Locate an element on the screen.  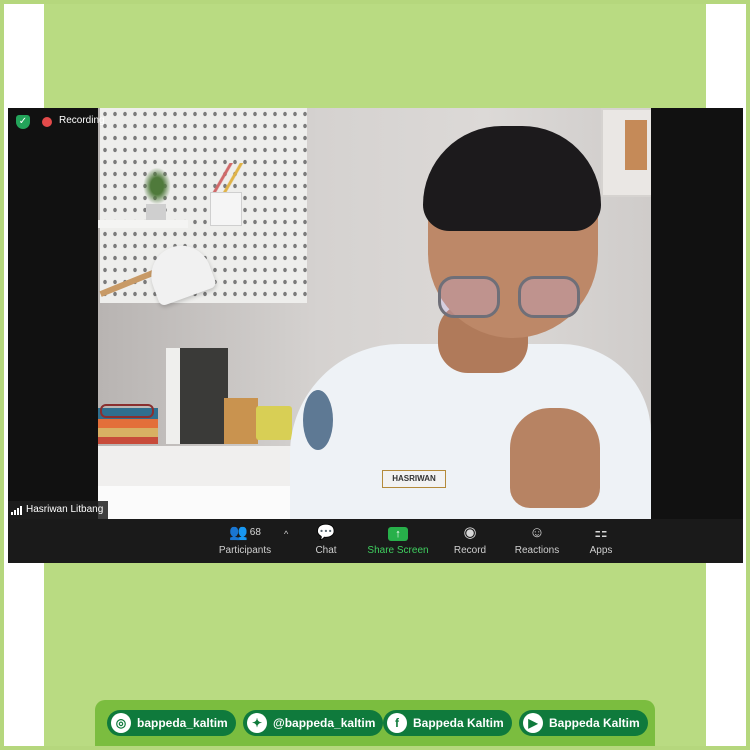
mug is located at coordinates (274, 423).